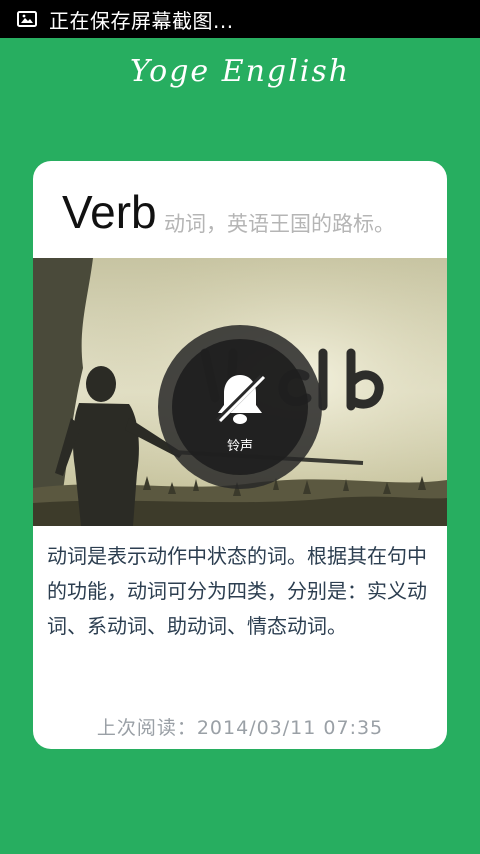 The image size is (480, 854). I want to click on screenshot-icon, so click(27, 19).